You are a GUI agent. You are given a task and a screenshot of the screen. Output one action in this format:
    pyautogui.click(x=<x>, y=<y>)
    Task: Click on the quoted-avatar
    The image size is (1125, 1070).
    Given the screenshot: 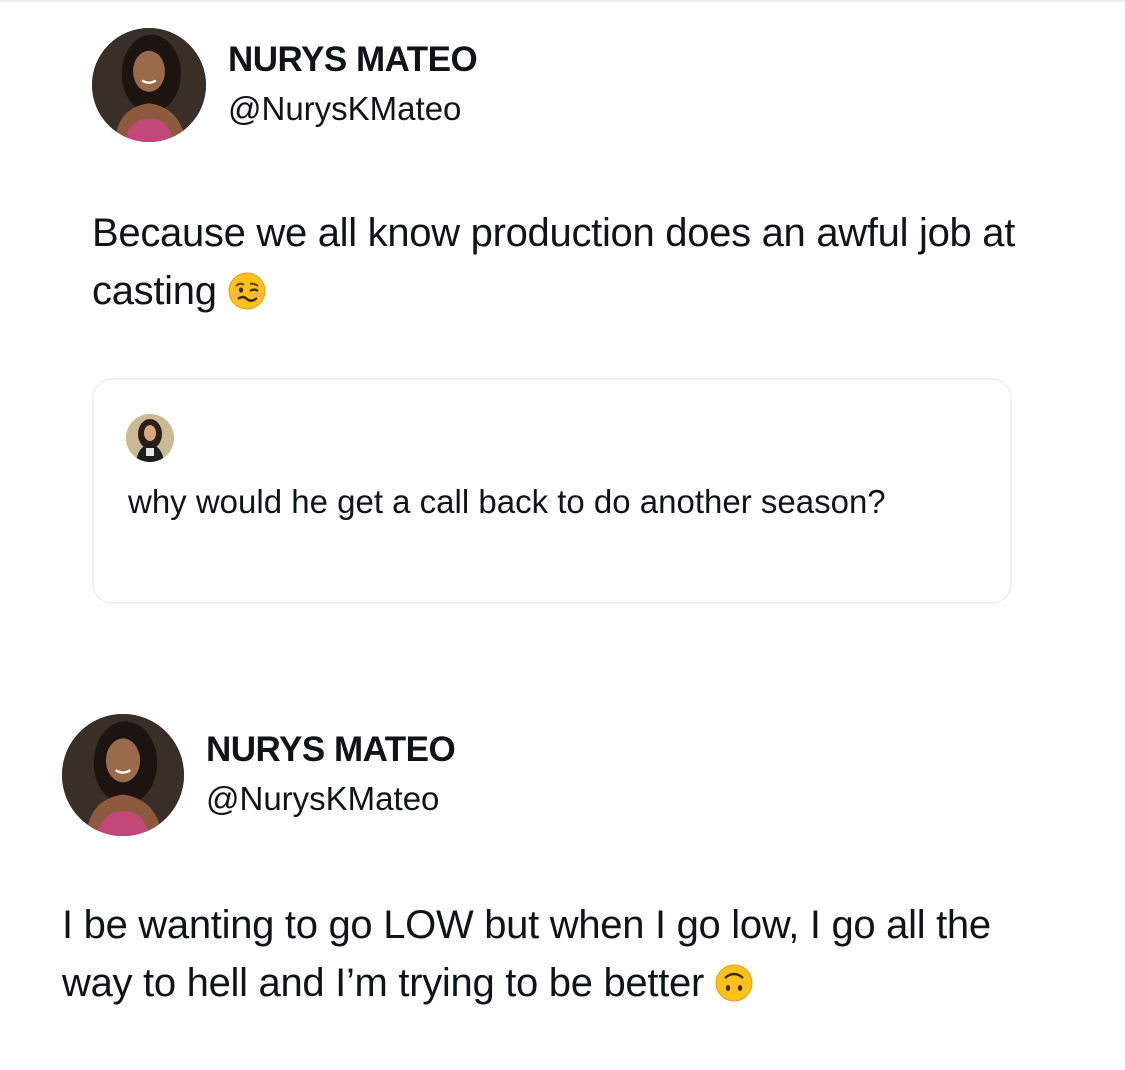 What is the action you would take?
    pyautogui.click(x=150, y=438)
    